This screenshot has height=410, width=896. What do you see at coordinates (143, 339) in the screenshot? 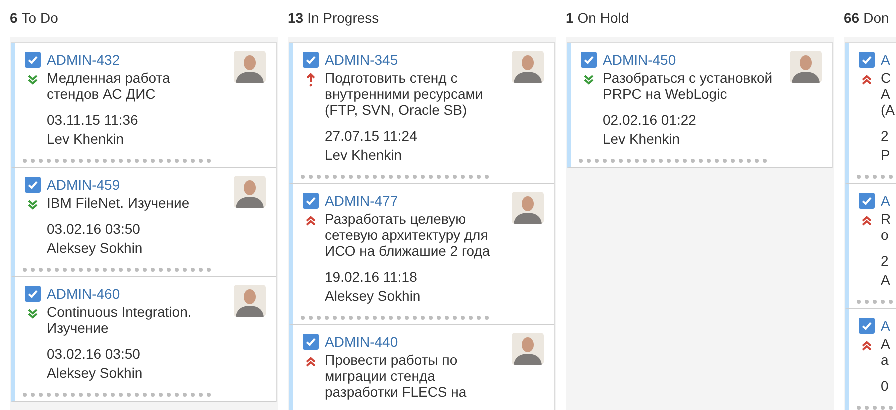
I see `issue-card: ADMIN-460 Continuous Integration. Изучение 03.02.16 03:50 Aleksey Sokhin` at bounding box center [143, 339].